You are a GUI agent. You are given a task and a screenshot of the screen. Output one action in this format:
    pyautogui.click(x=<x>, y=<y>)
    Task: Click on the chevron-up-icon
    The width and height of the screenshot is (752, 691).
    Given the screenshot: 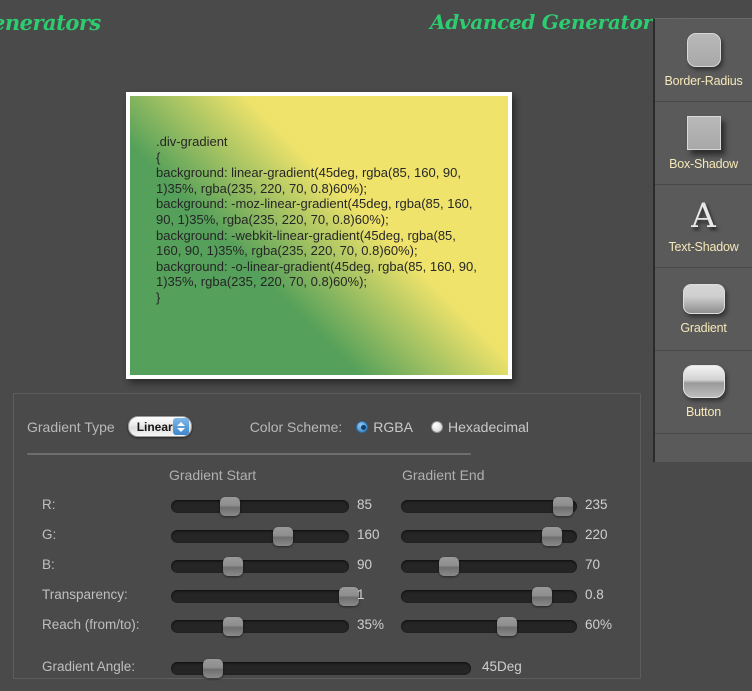 What is the action you would take?
    pyautogui.click(x=180, y=423)
    